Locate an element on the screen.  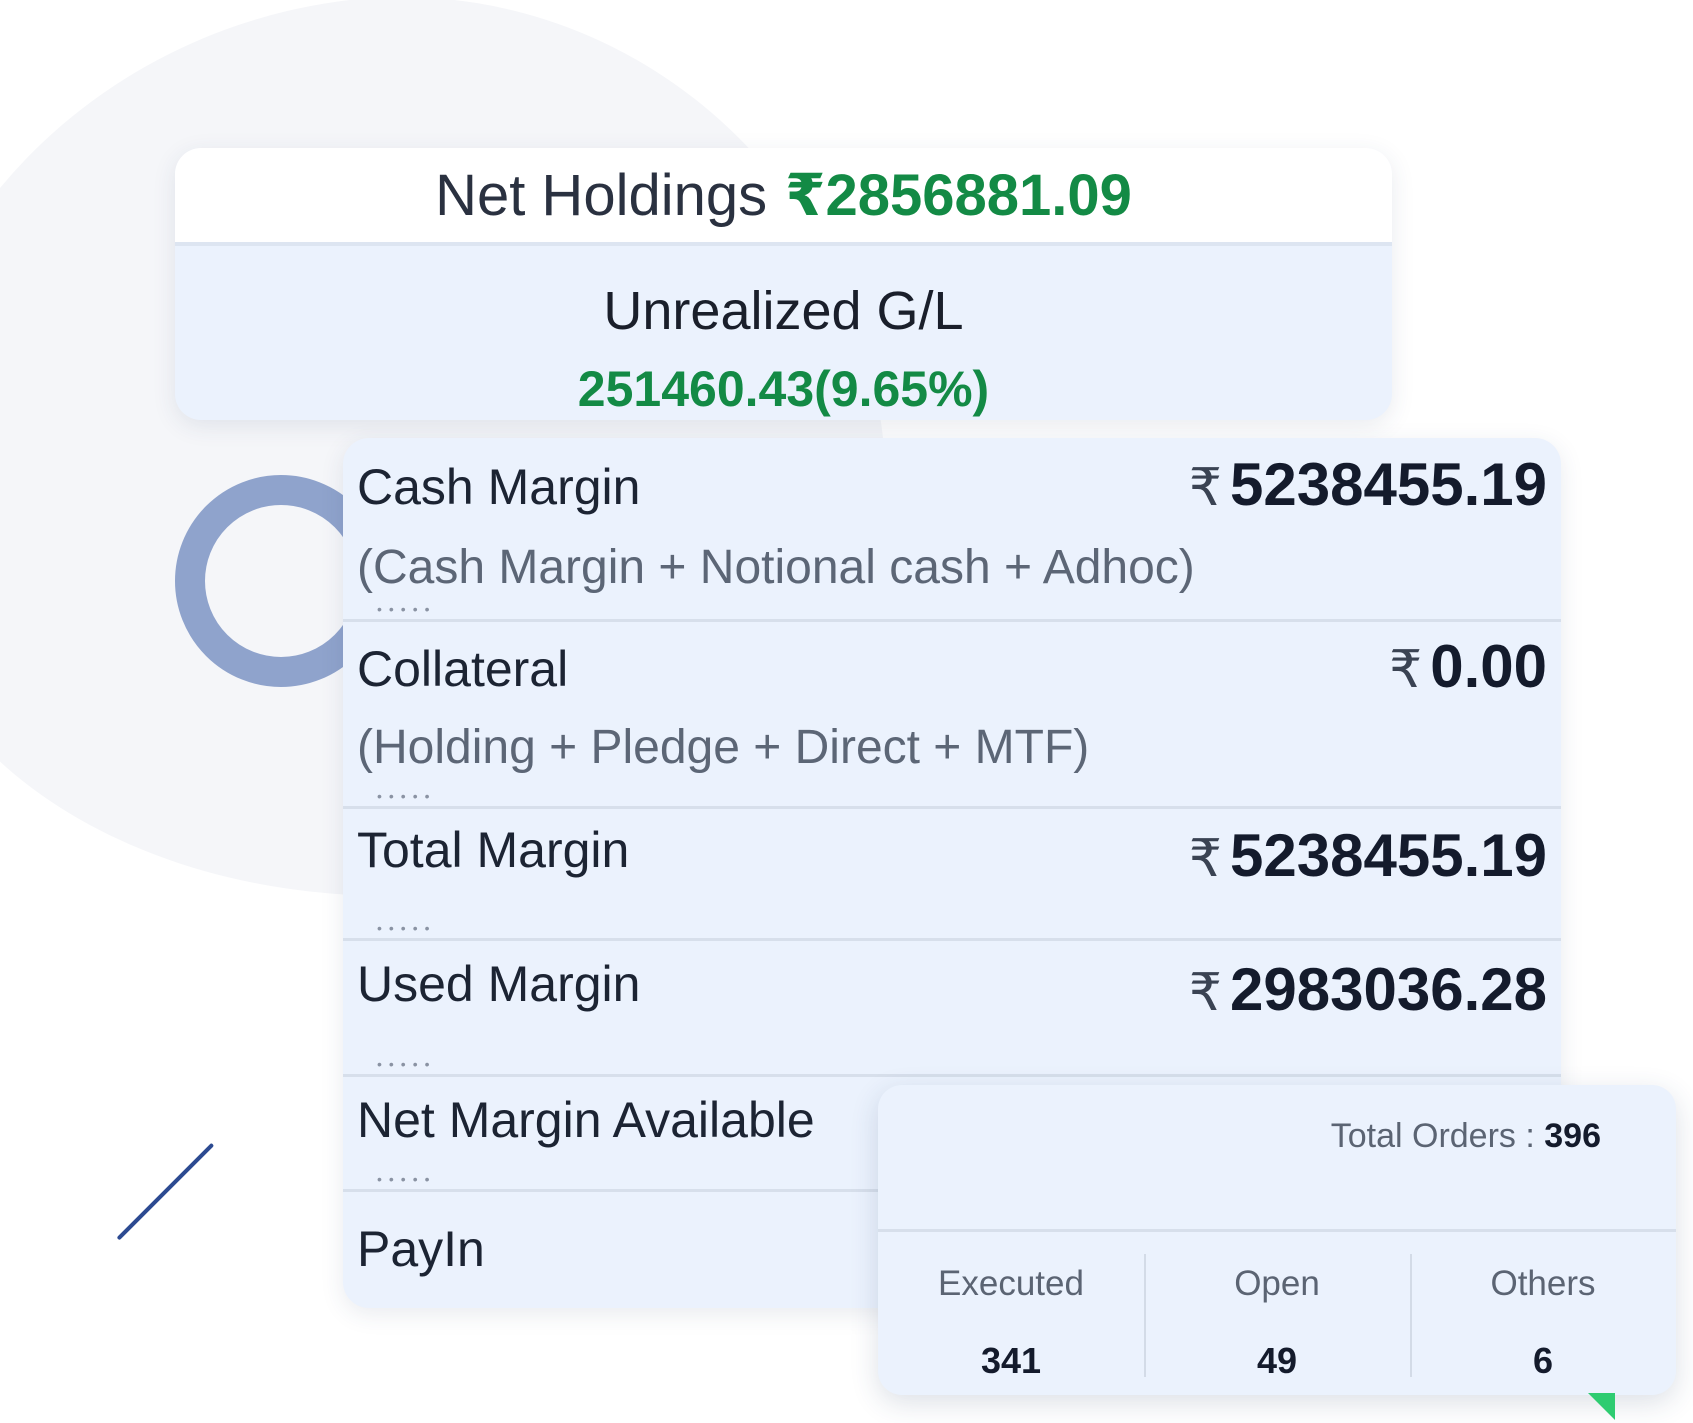
unrealized-gl-value: 251460.43(9.65%) is located at coordinates (783, 389).